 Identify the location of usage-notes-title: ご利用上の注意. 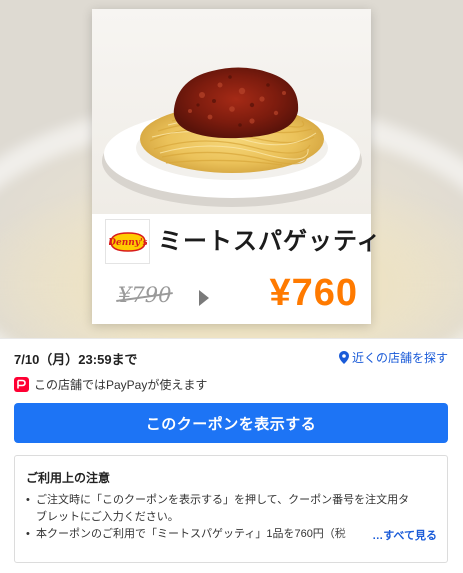
(68, 478).